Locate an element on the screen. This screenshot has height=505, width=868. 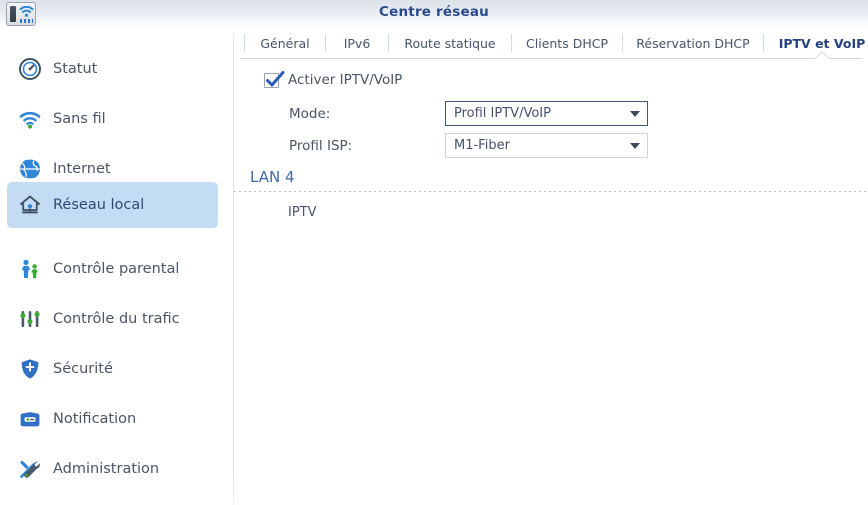
sidebar-item-sans-fil: Sans fil is located at coordinates (112, 119).